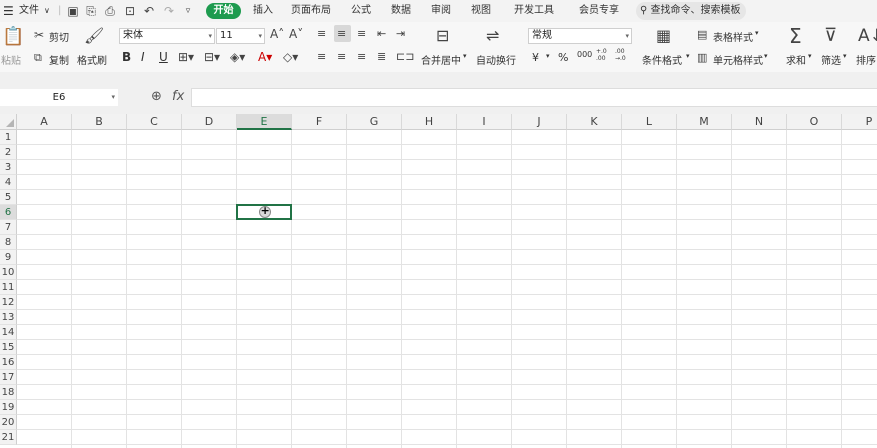 This screenshot has height=448, width=877. What do you see at coordinates (59, 36) in the screenshot?
I see `cut-button: 剪切` at bounding box center [59, 36].